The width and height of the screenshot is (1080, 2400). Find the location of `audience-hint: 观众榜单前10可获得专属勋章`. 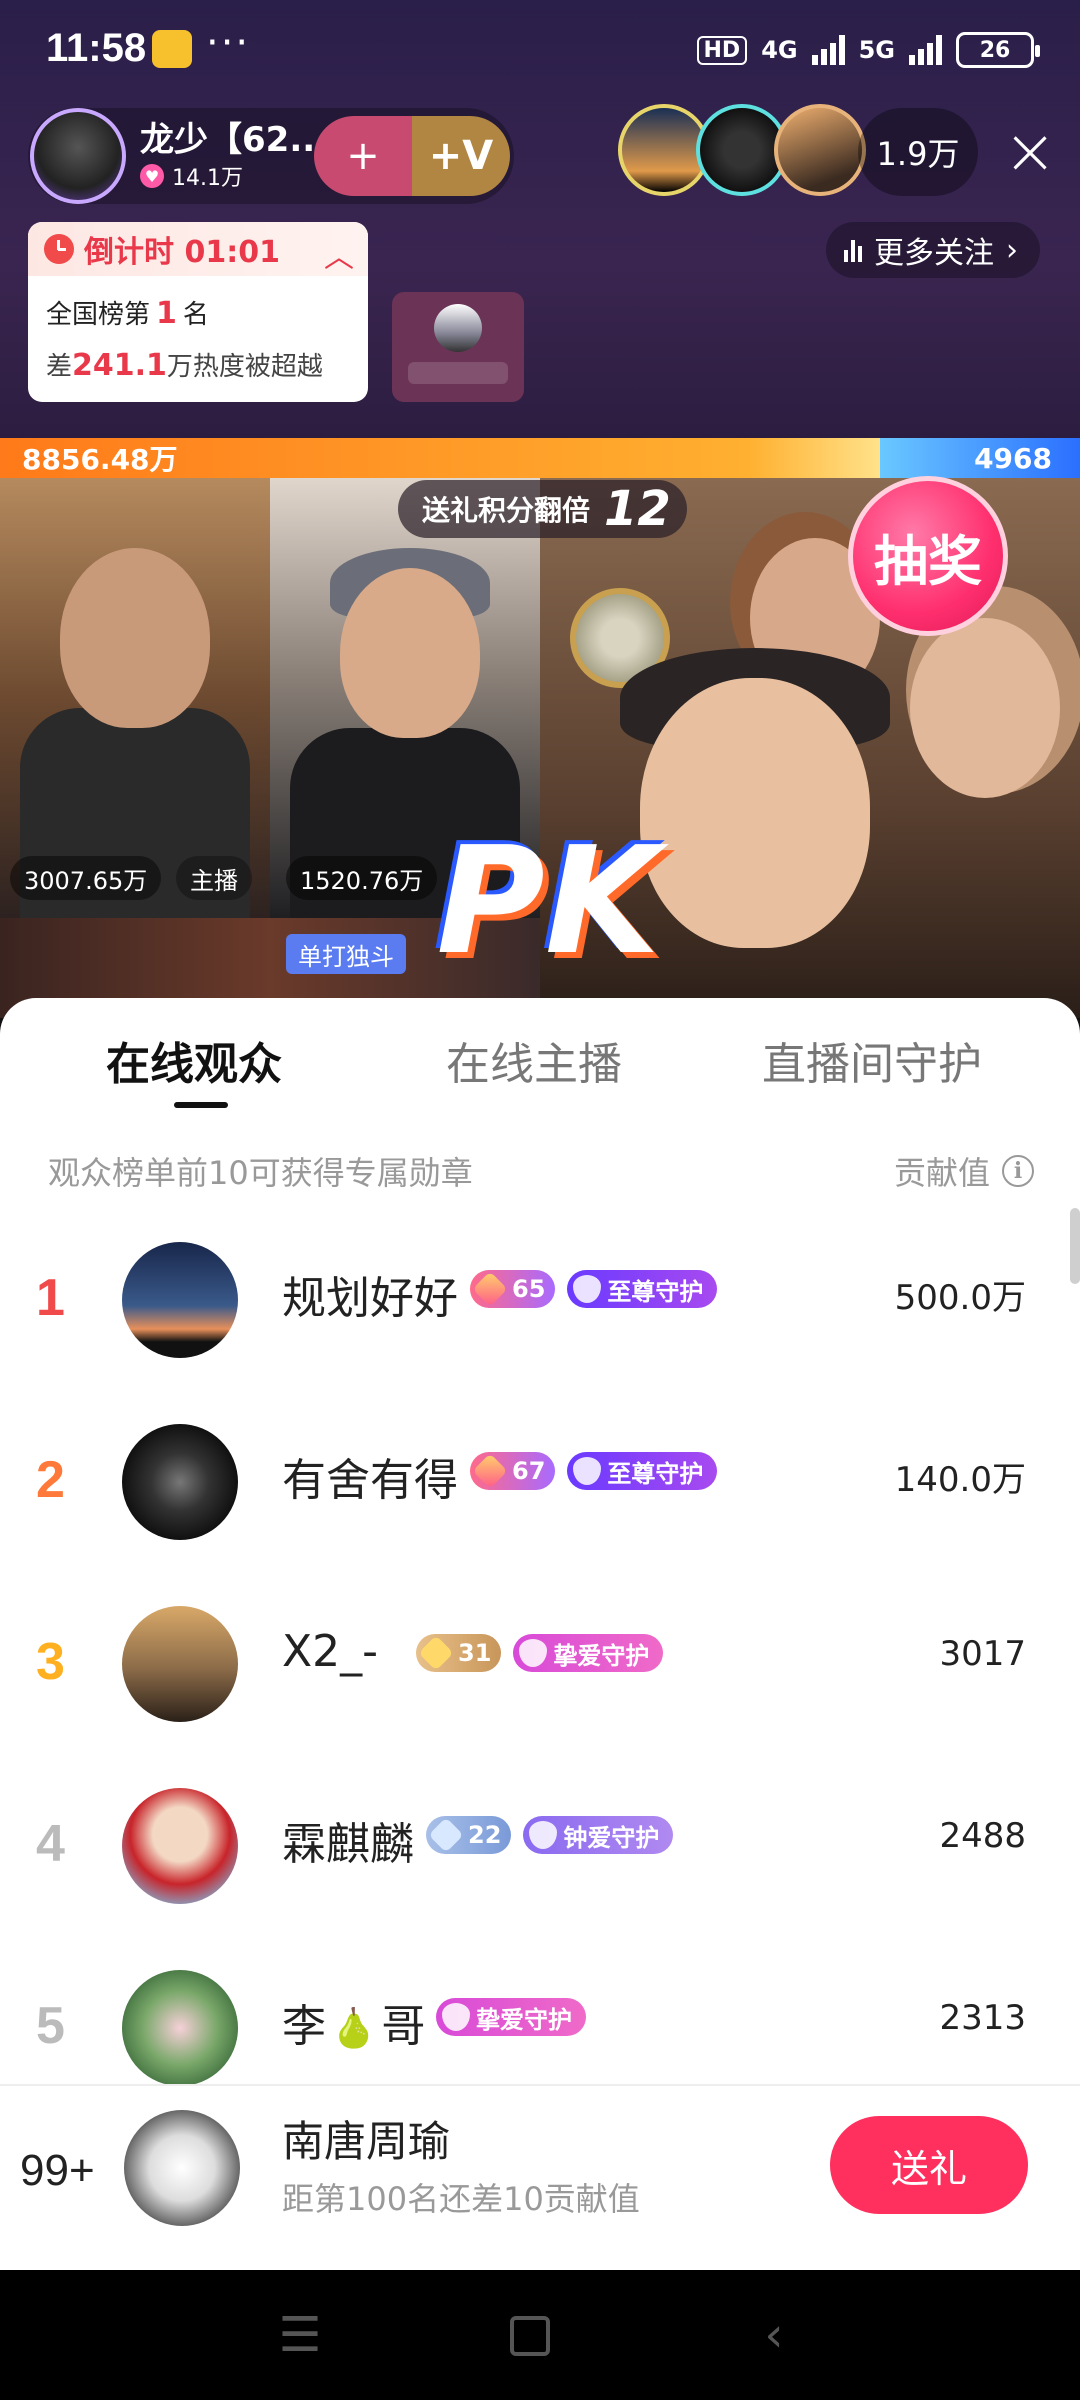

audience-hint: 观众榜单前10可获得专属勋章 is located at coordinates (260, 1173).